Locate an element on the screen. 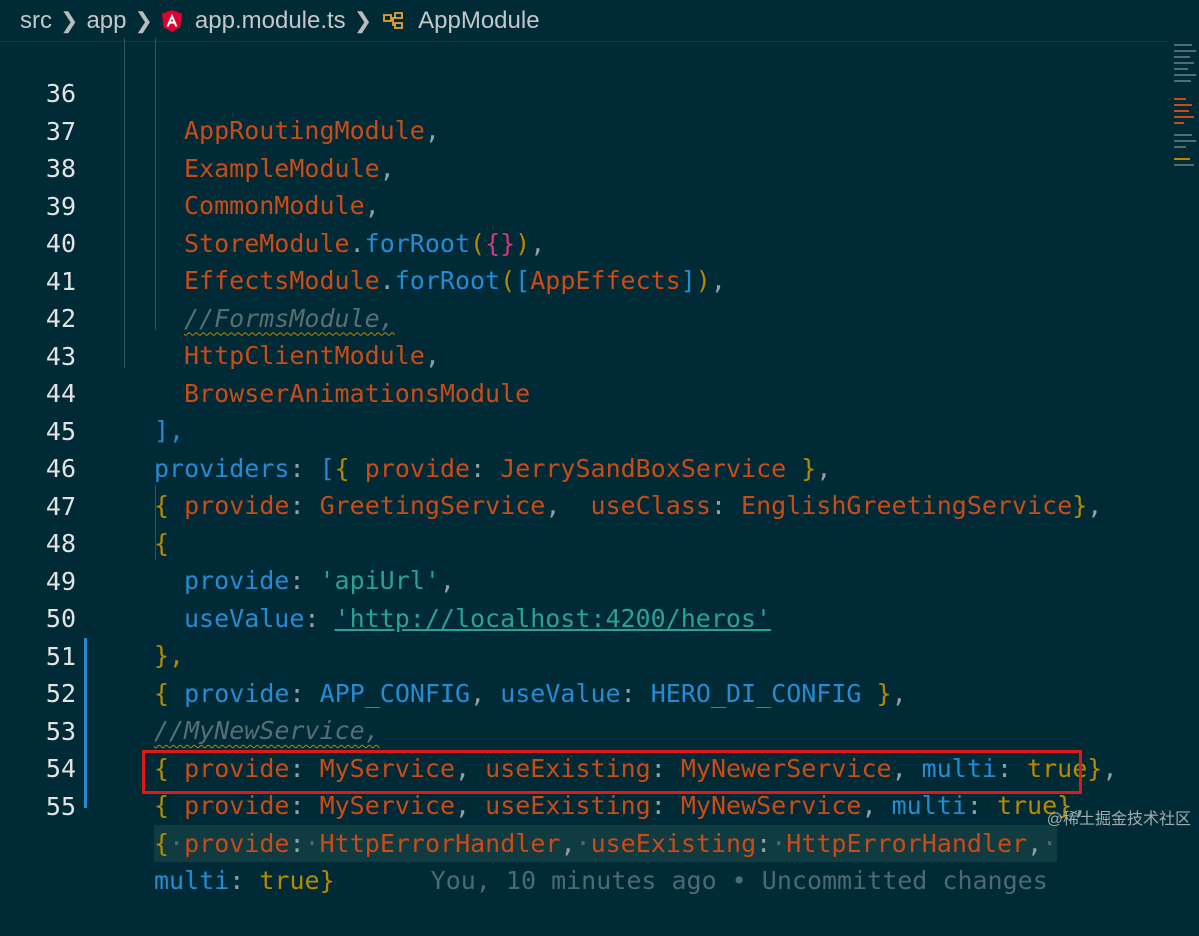  code-line: 44 ], is located at coordinates (584, 391).